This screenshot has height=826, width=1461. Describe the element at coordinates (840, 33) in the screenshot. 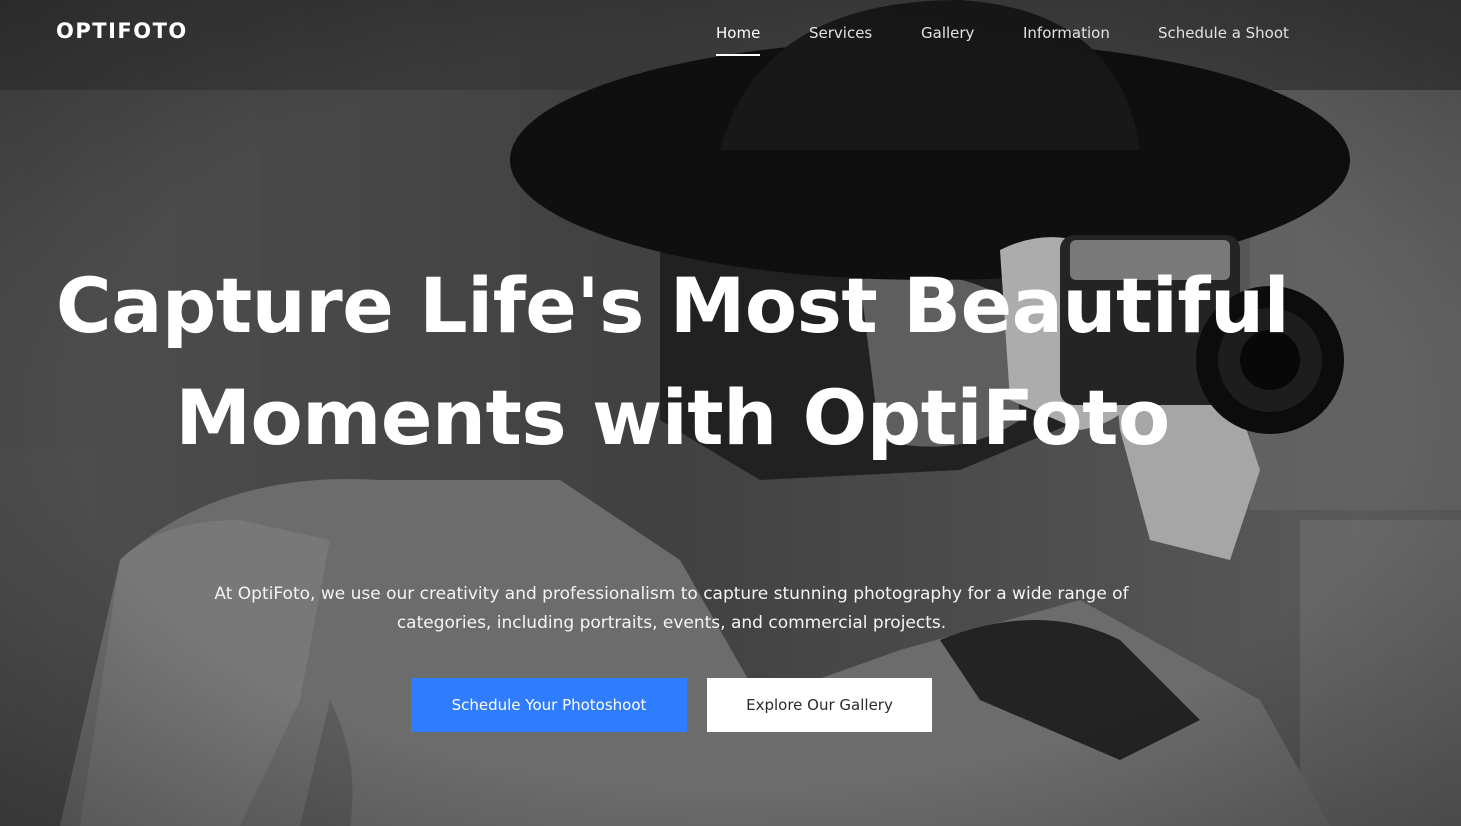

I see `nav-services: Services` at that location.